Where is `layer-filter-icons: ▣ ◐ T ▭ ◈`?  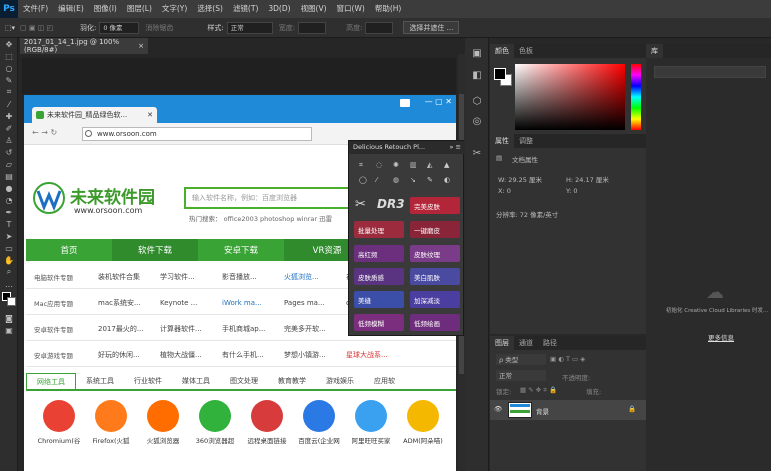 layer-filter-icons: ▣ ◐ T ▭ ◈ is located at coordinates (567, 359).